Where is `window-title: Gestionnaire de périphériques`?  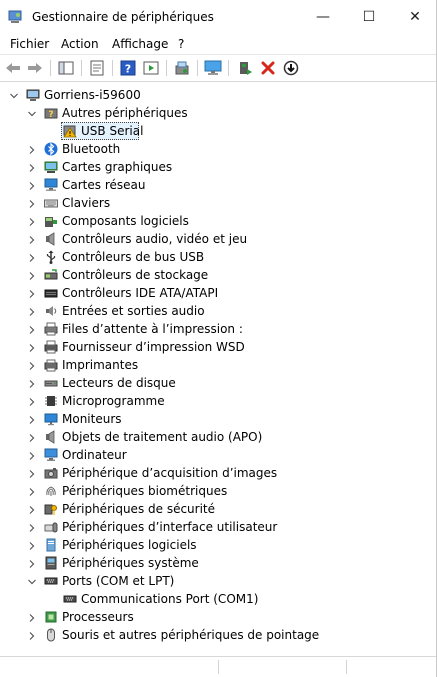 window-title: Gestionnaire de périphériques is located at coordinates (123, 17).